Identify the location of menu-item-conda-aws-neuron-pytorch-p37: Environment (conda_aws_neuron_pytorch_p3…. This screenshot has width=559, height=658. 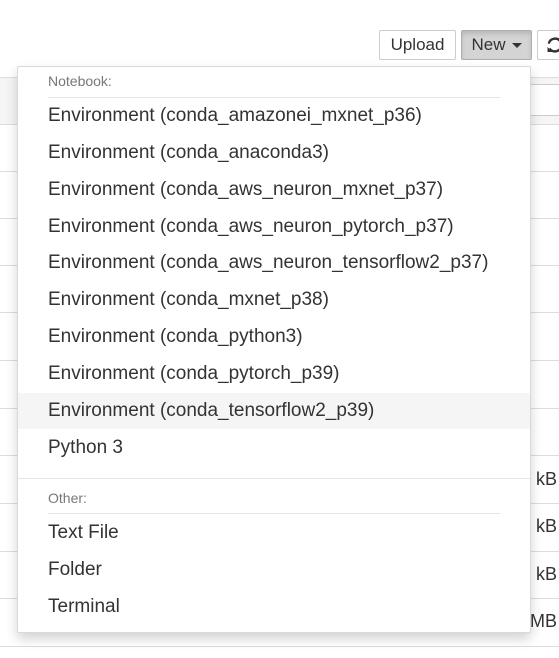
(274, 227).